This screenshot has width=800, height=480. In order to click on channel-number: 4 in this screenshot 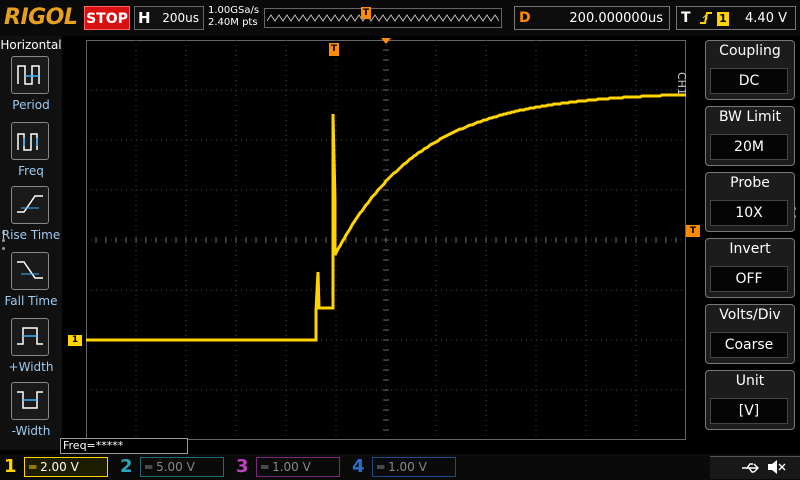, I will do `click(358, 466)`.